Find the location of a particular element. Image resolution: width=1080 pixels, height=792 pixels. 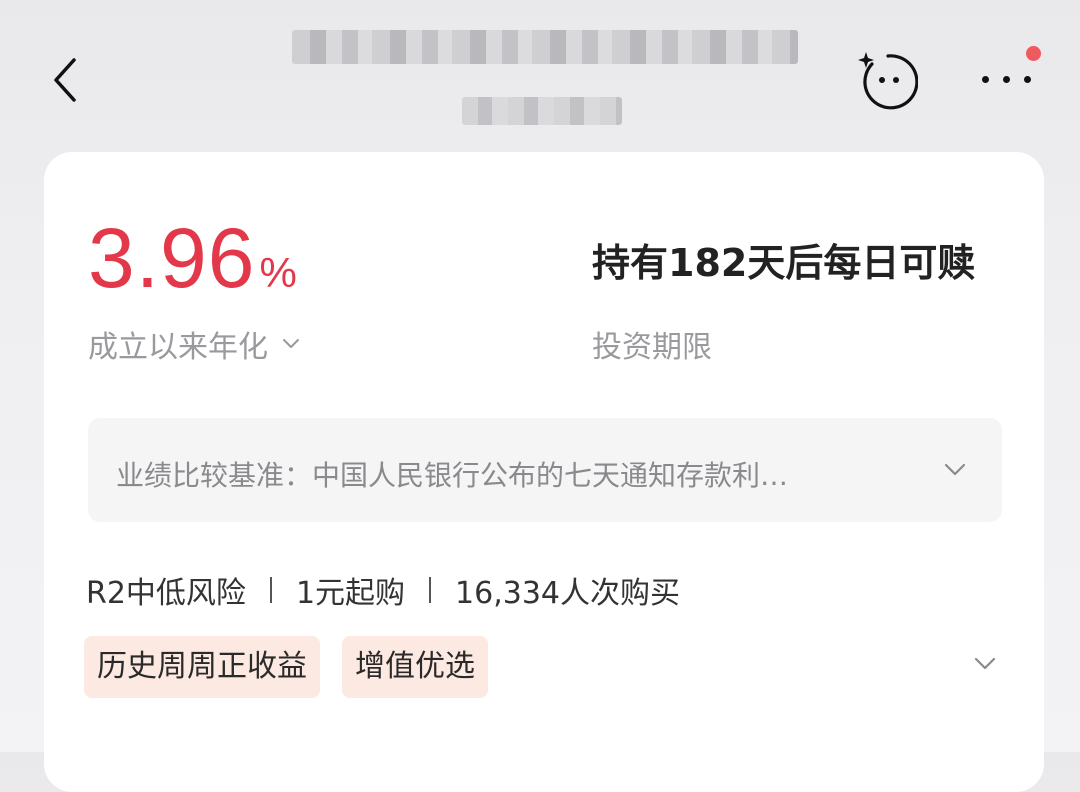

notification-dot is located at coordinates (1033, 53).